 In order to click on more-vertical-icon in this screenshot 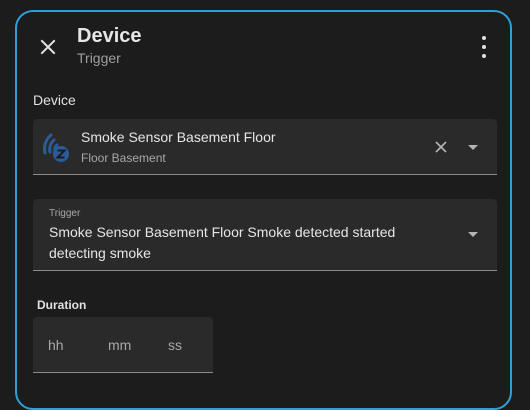, I will do `click(484, 38)`.